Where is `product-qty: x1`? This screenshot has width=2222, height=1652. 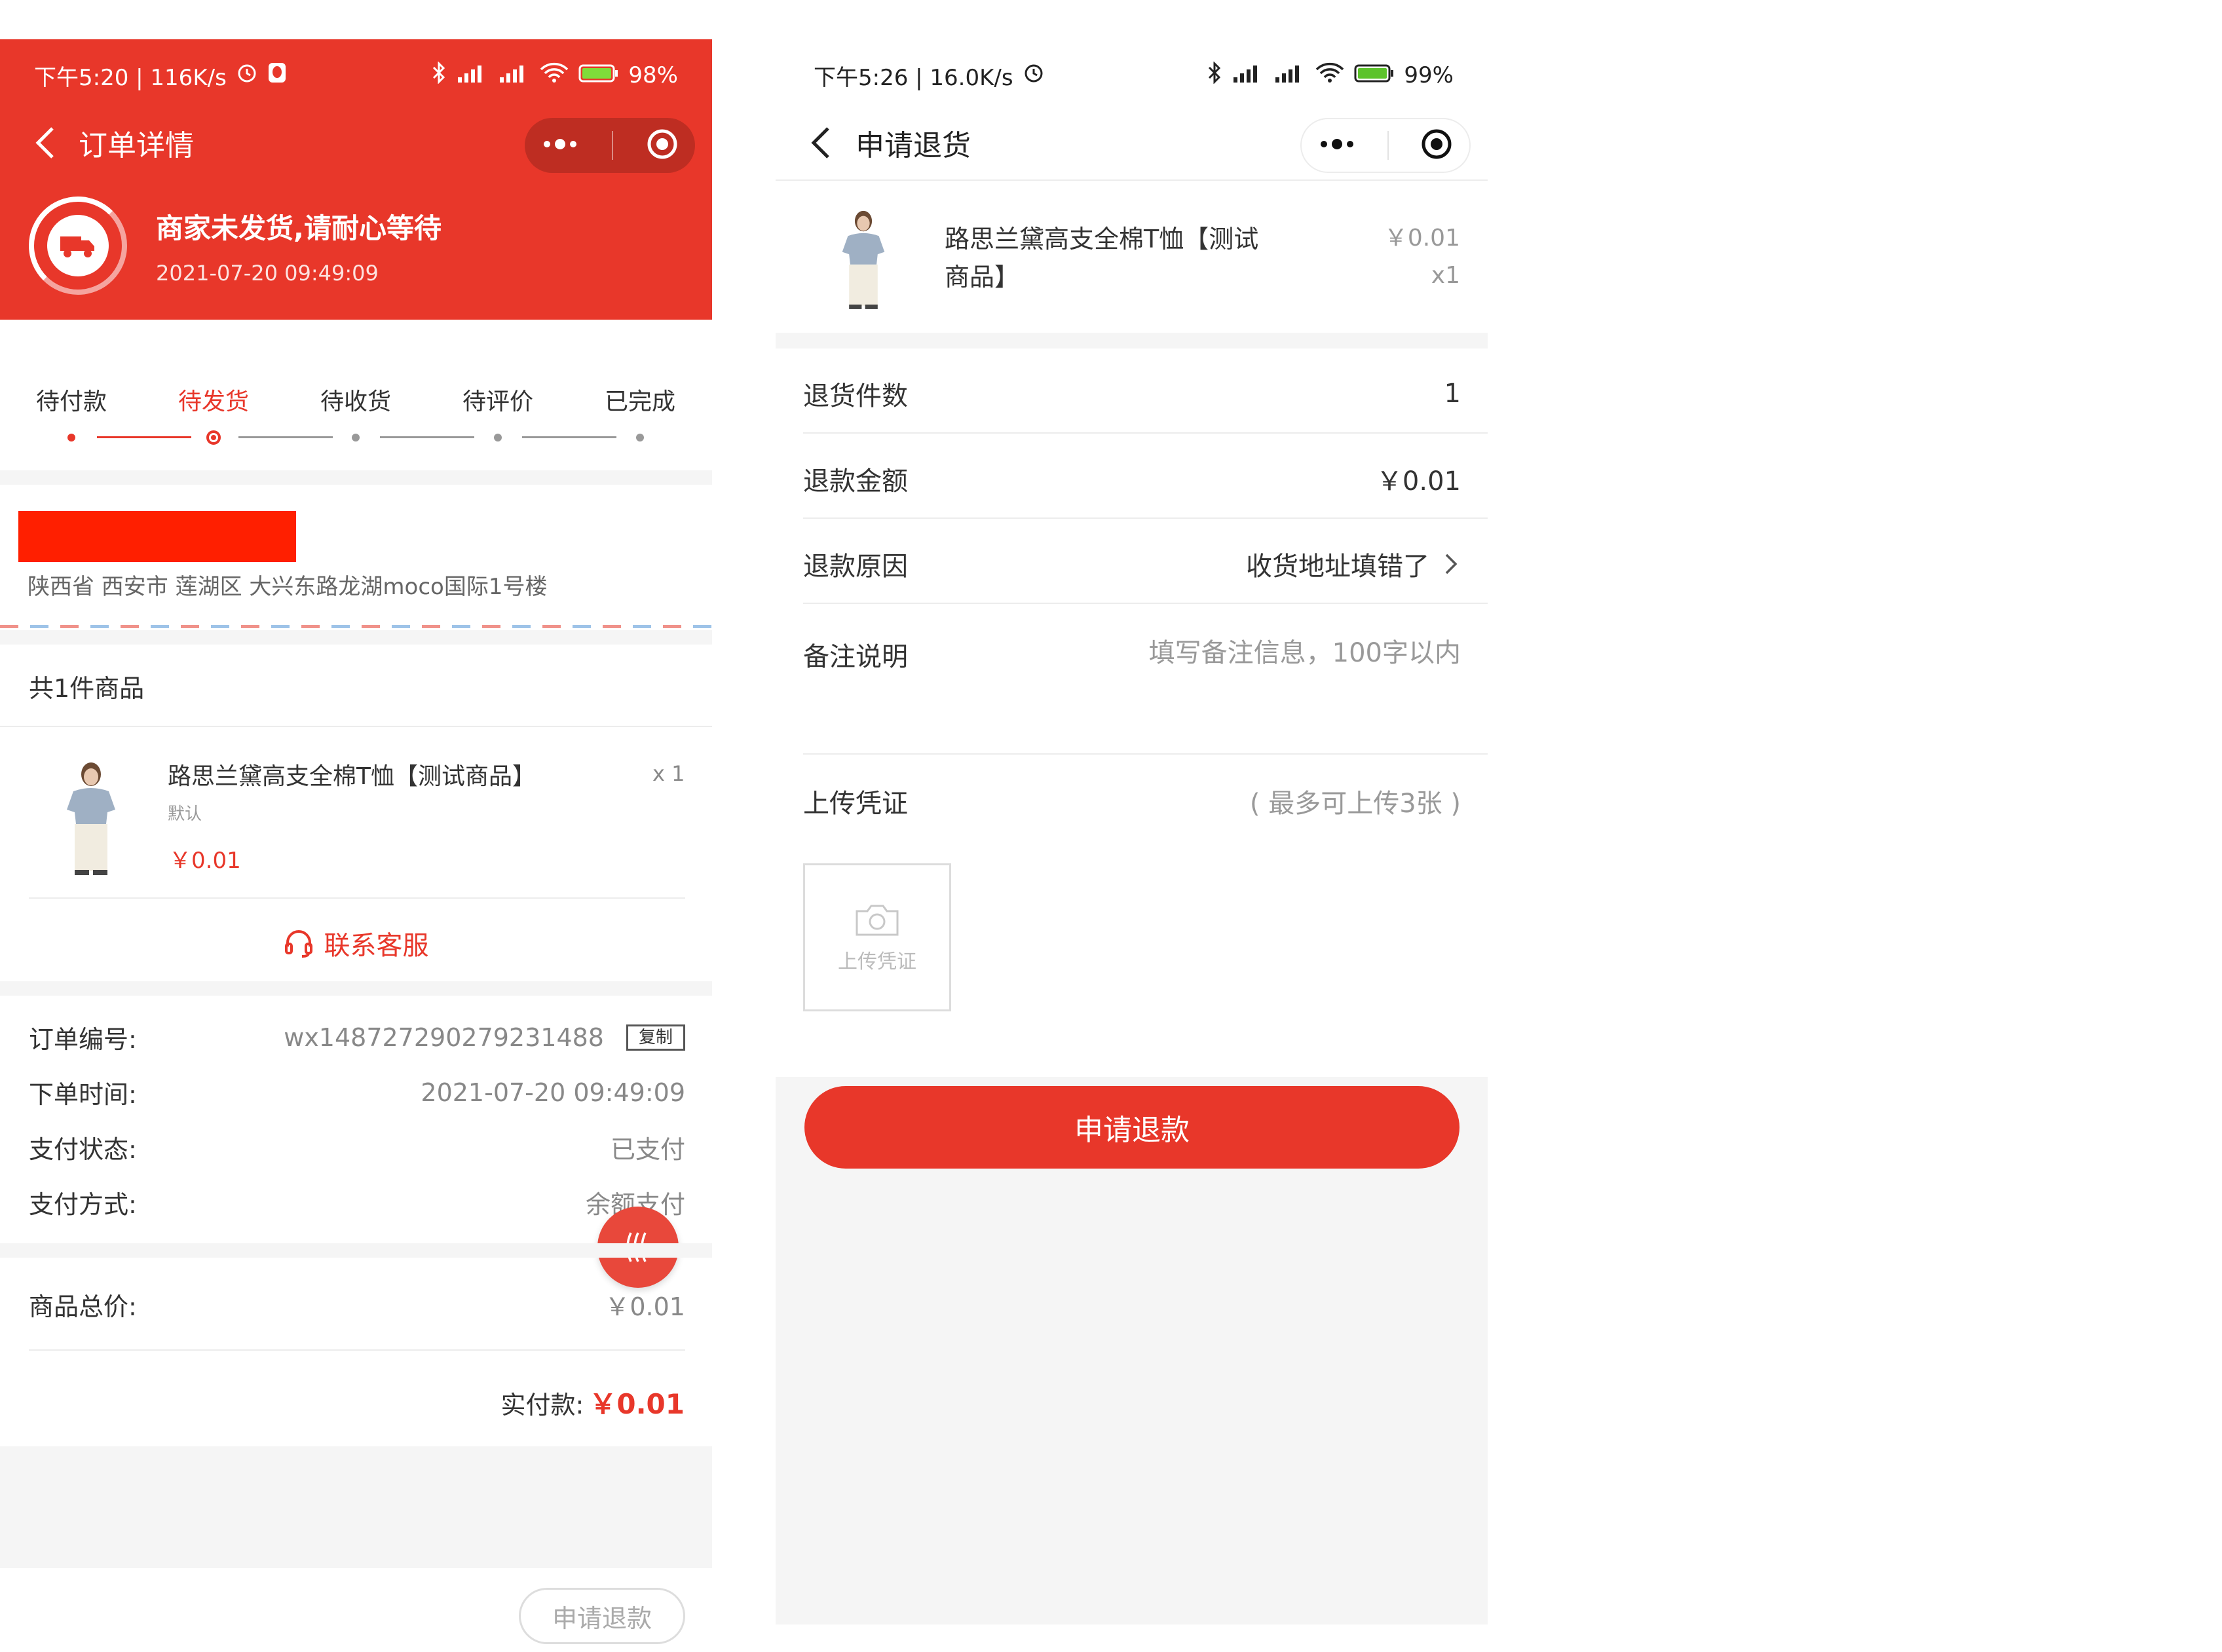 product-qty: x1 is located at coordinates (1446, 275).